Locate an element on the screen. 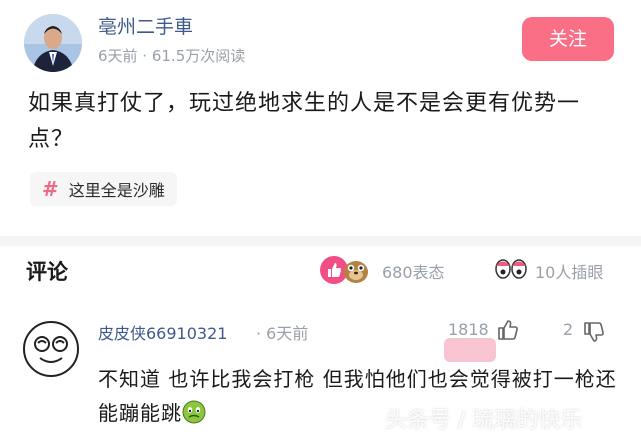 The height and width of the screenshot is (439, 641). follow-button: 关注 is located at coordinates (568, 39).